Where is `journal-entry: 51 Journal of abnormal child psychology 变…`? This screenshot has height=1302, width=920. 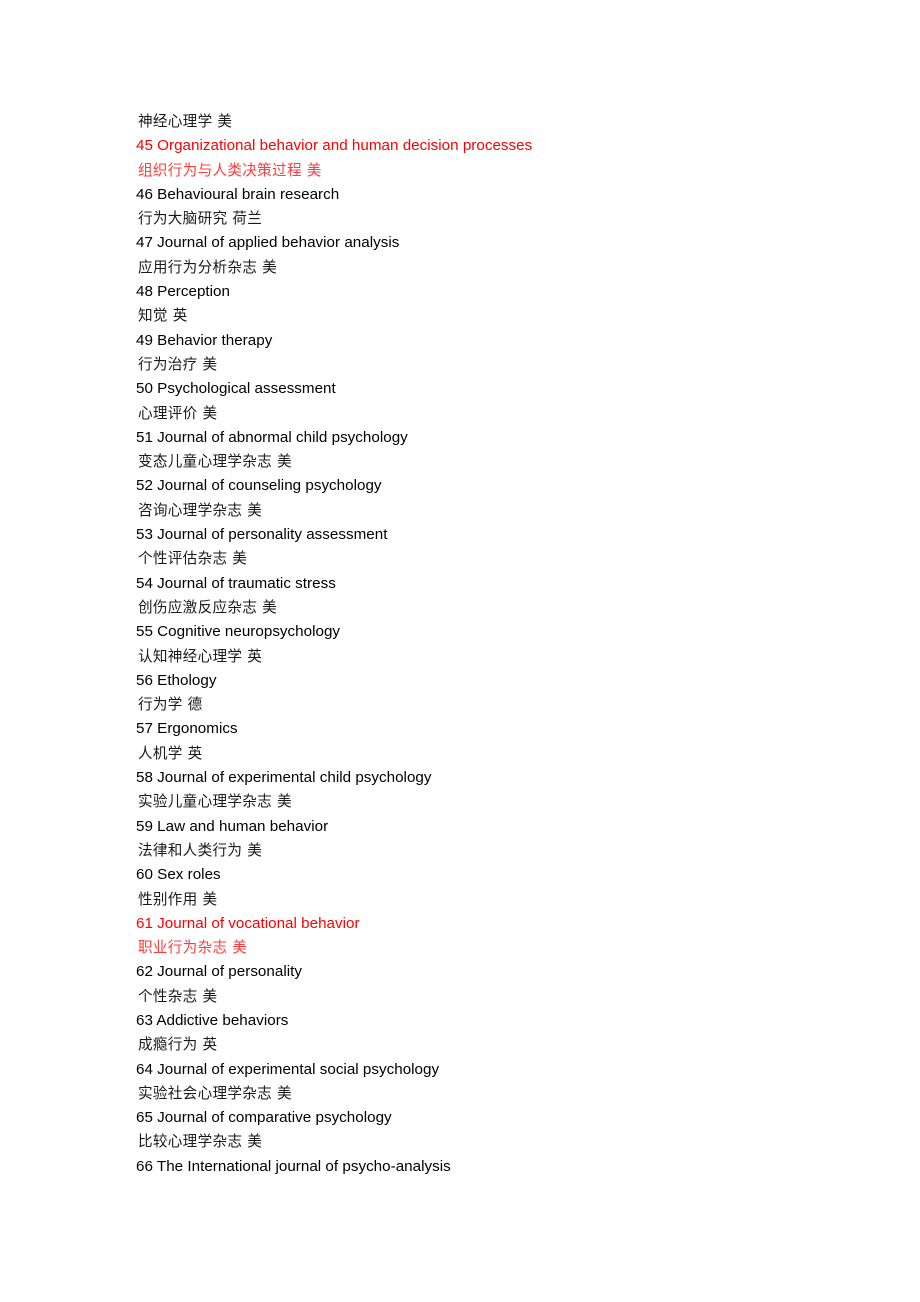 journal-entry: 51 Journal of abnormal child psychology 变… is located at coordinates (506, 450).